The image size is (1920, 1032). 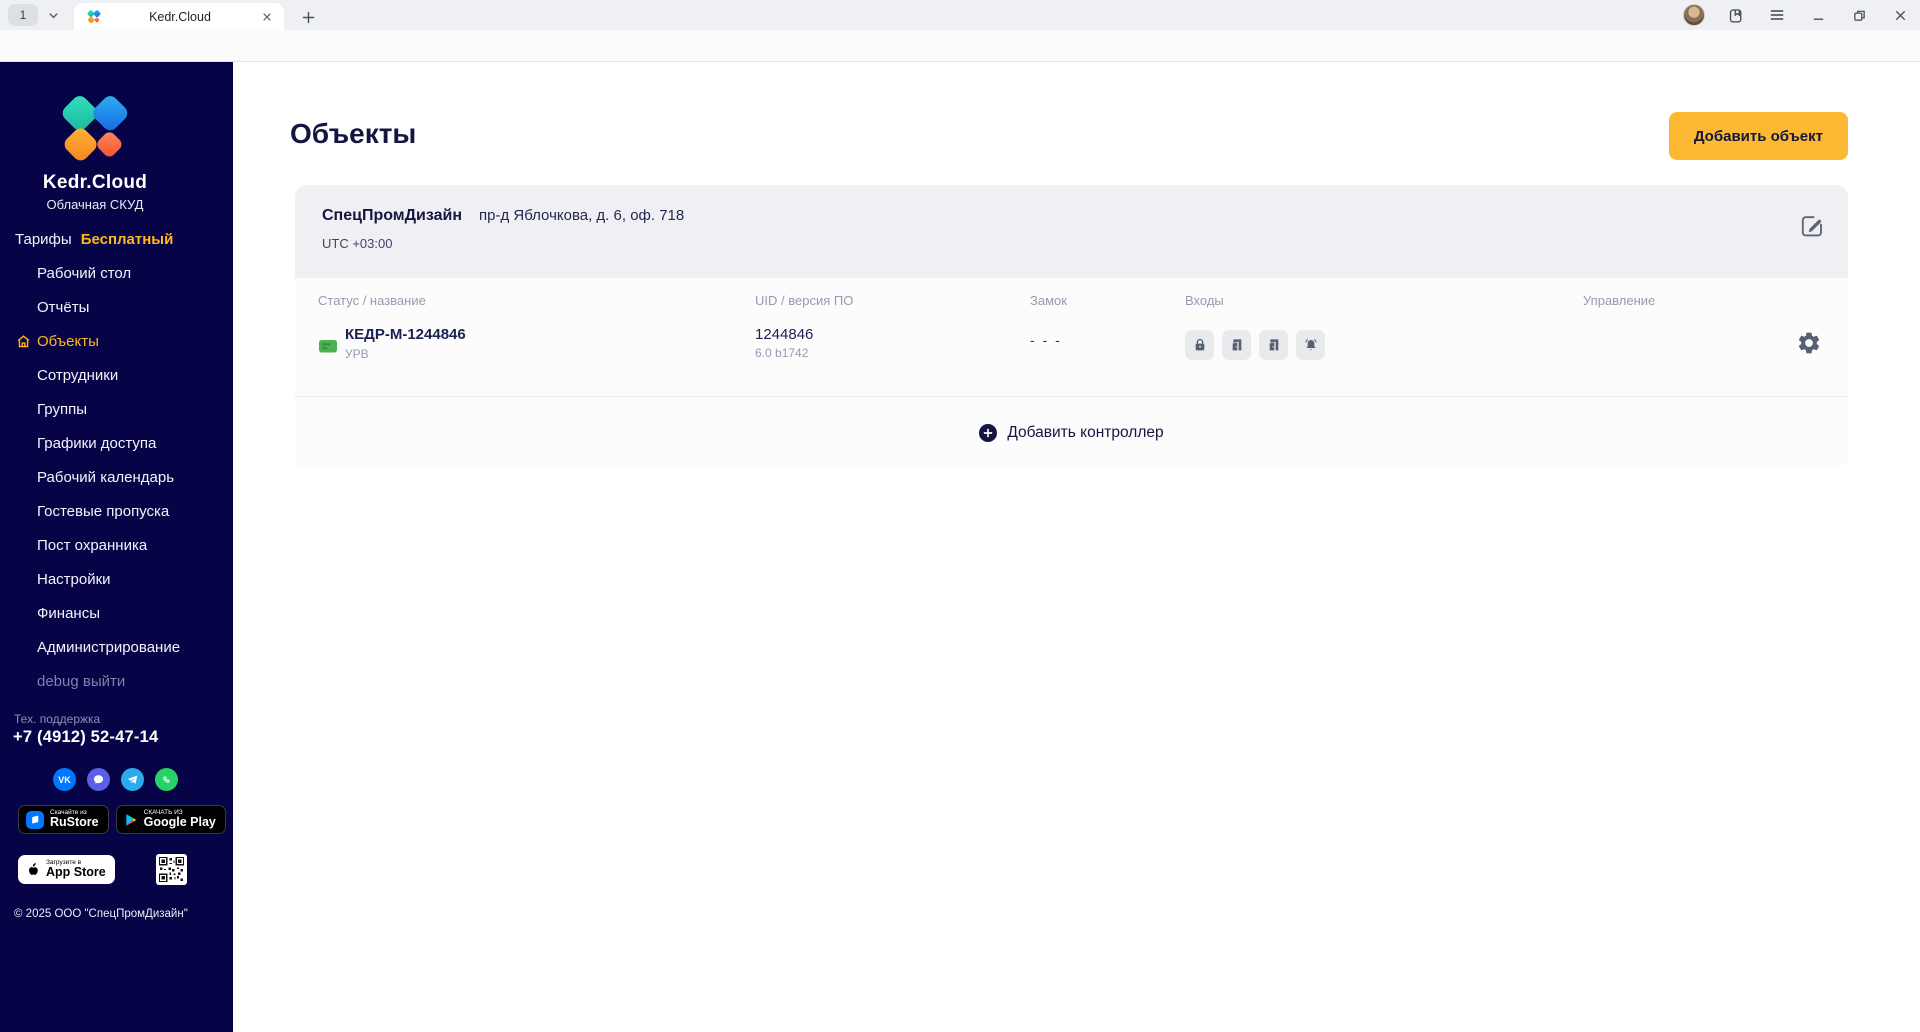 What do you see at coordinates (1859, 15) in the screenshot?
I see `window-restore-button` at bounding box center [1859, 15].